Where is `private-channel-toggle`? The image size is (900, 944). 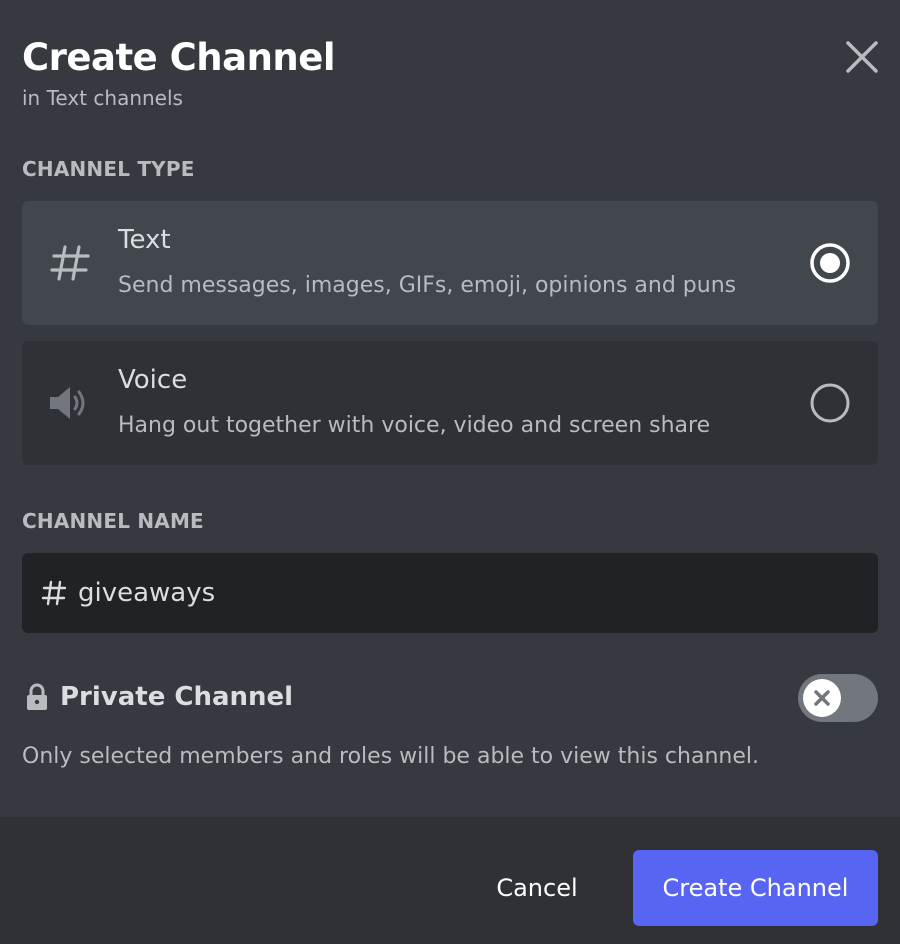 private-channel-toggle is located at coordinates (838, 698).